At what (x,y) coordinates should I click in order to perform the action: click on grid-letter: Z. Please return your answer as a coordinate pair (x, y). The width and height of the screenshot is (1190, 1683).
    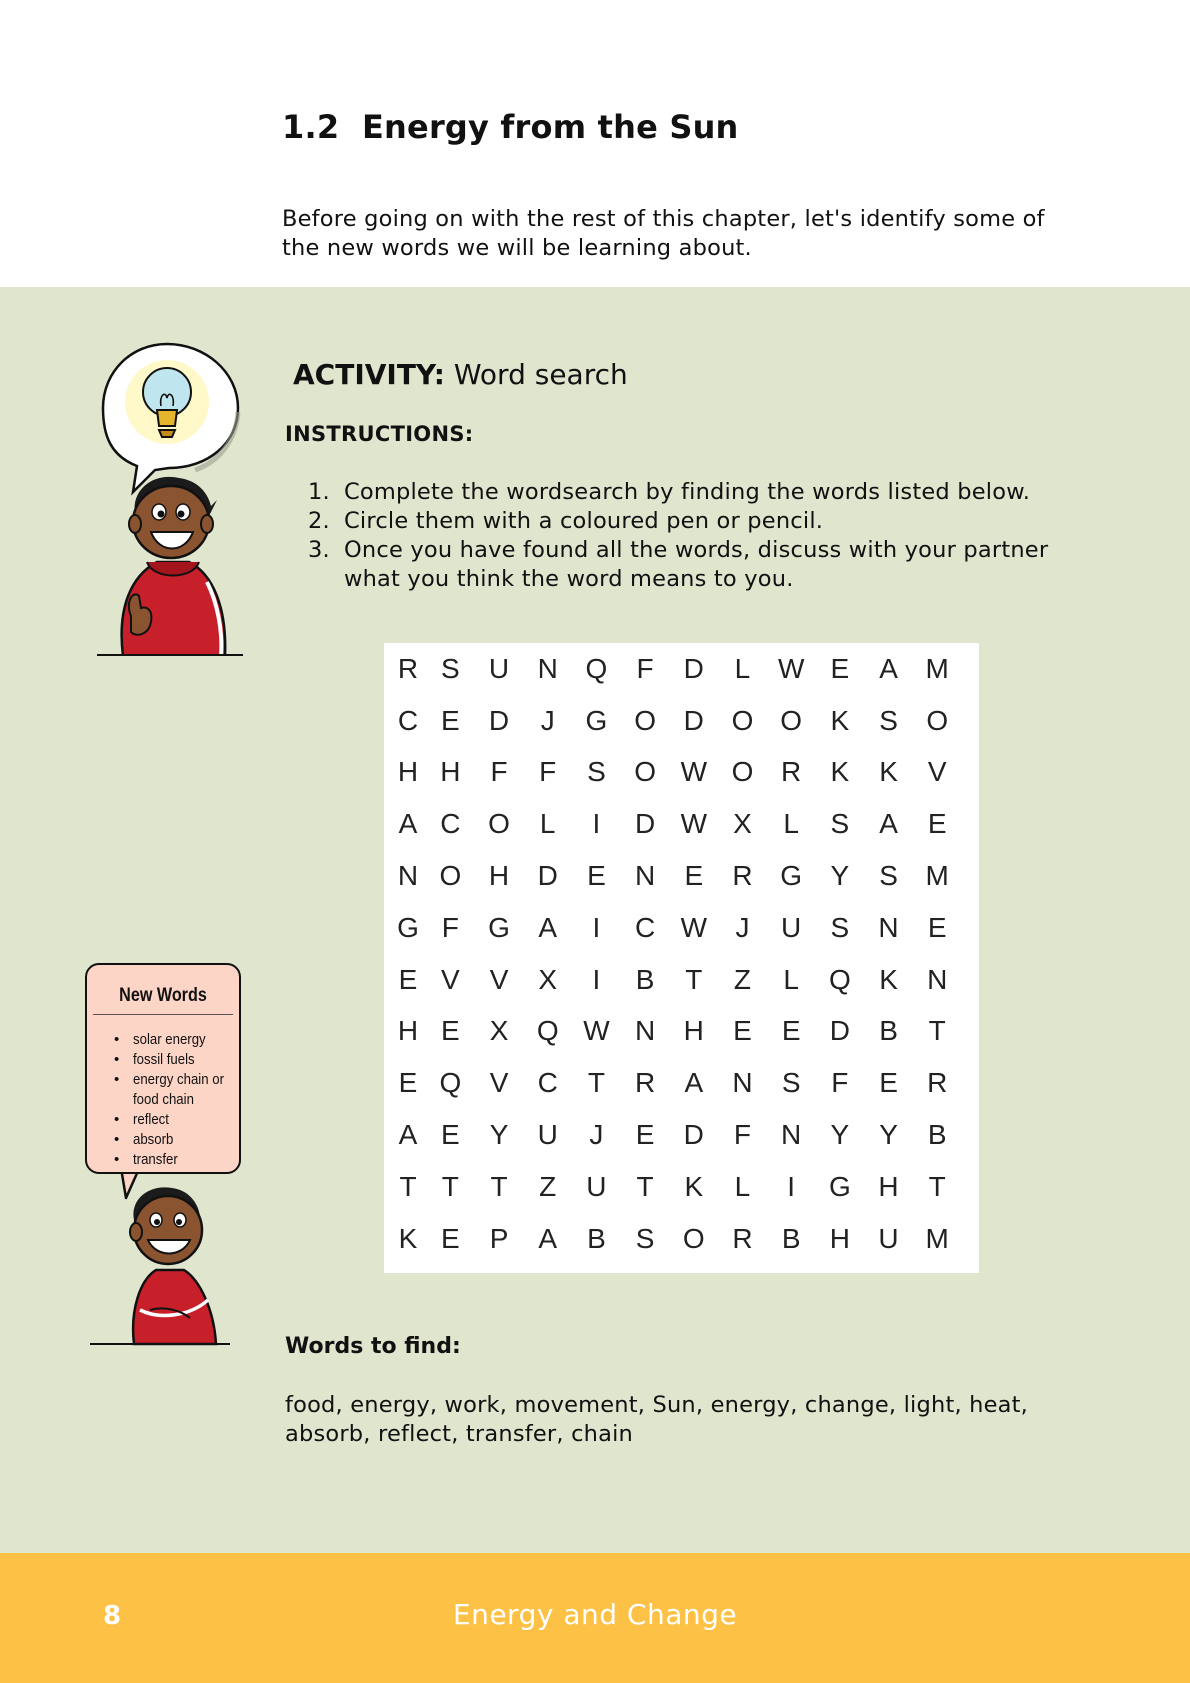
    Looking at the image, I should click on (742, 980).